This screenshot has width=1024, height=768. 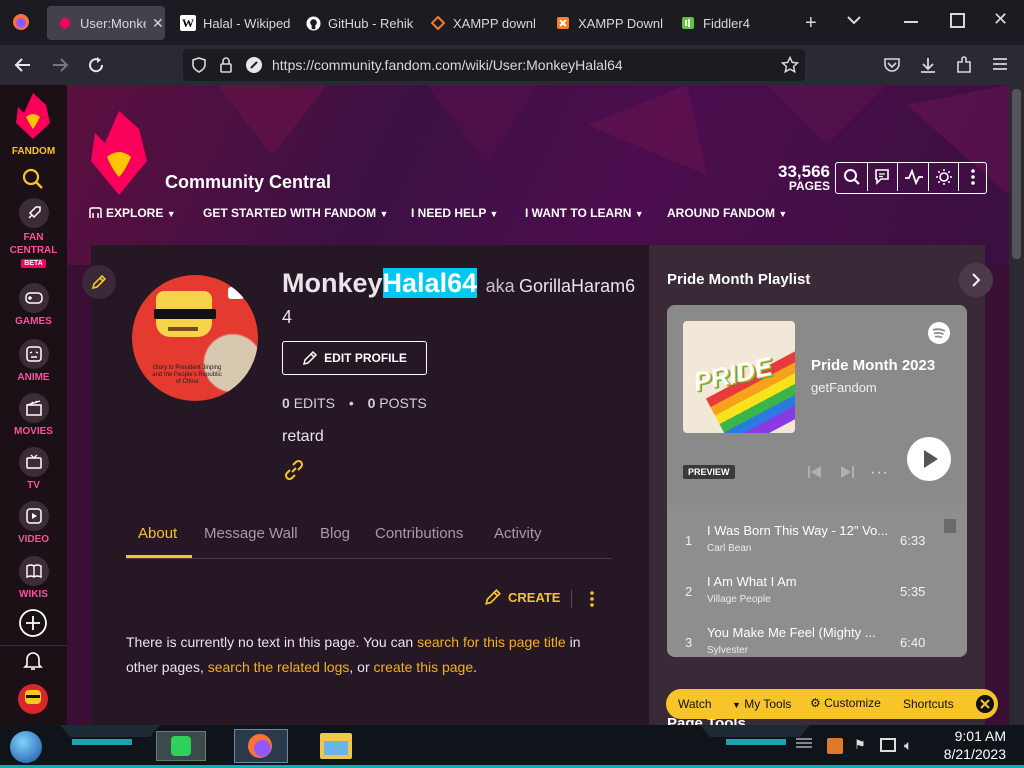 What do you see at coordinates (294, 470) in the screenshot?
I see `link-icon` at bounding box center [294, 470].